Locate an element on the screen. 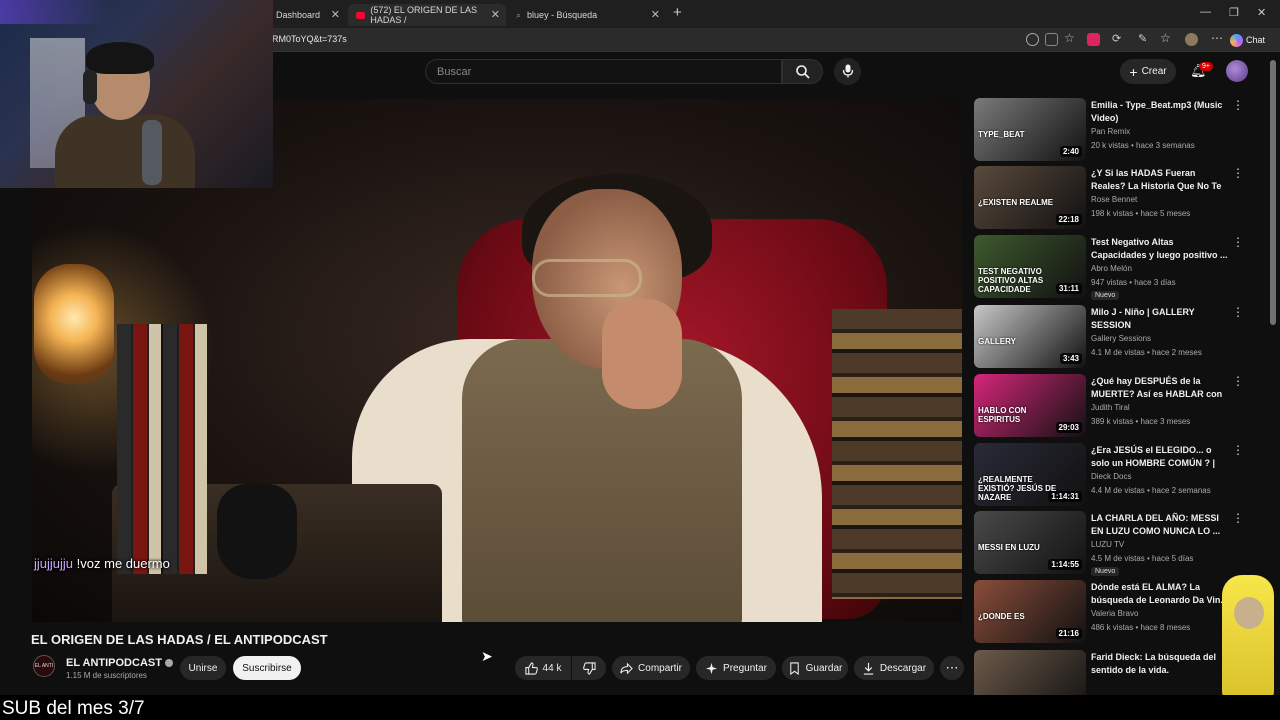 This screenshot has width=1280, height=720. tab-dashboard: Dashboard ✕ is located at coordinates (307, 15).